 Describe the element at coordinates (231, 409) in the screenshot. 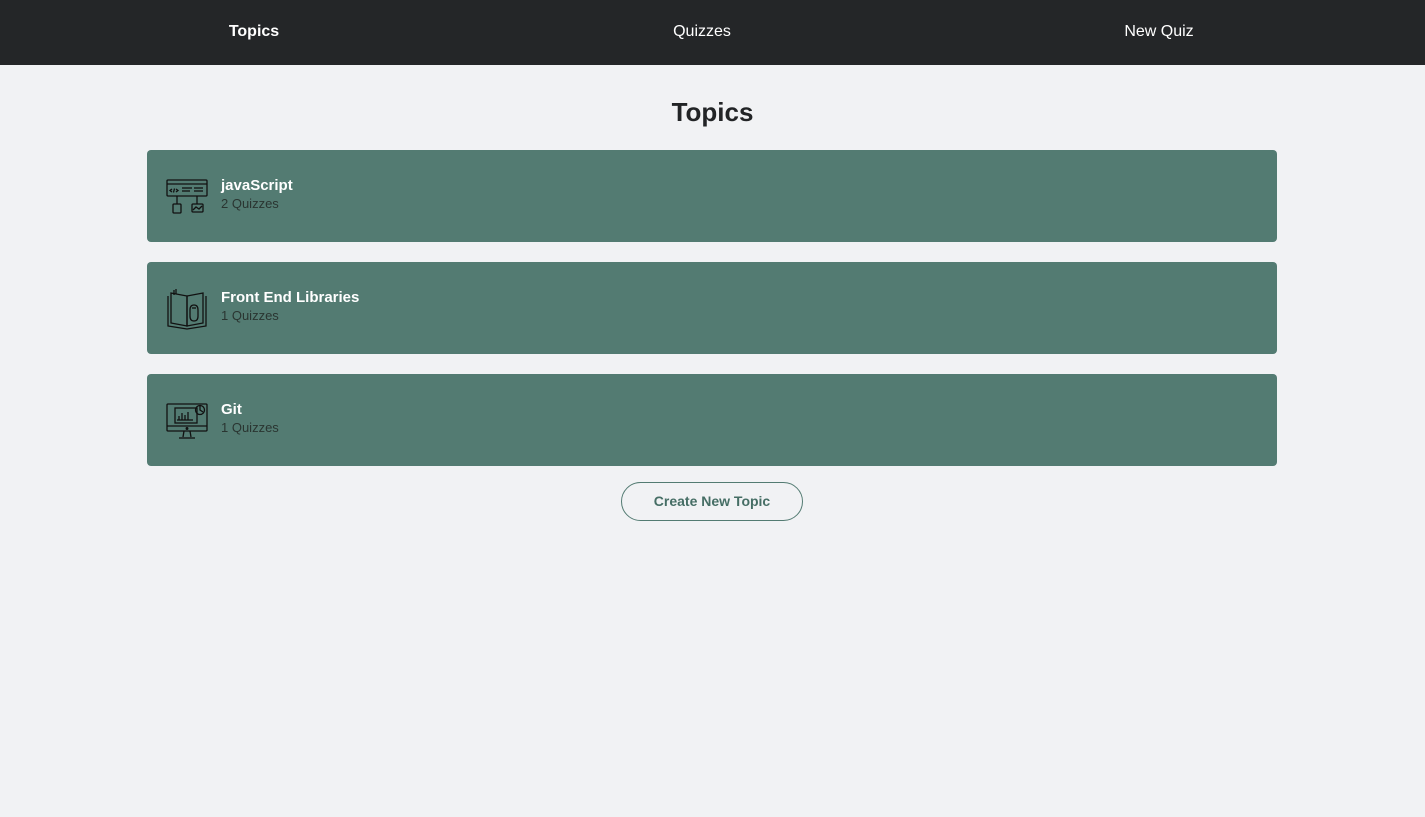

I see `topic-name: Git` at that location.